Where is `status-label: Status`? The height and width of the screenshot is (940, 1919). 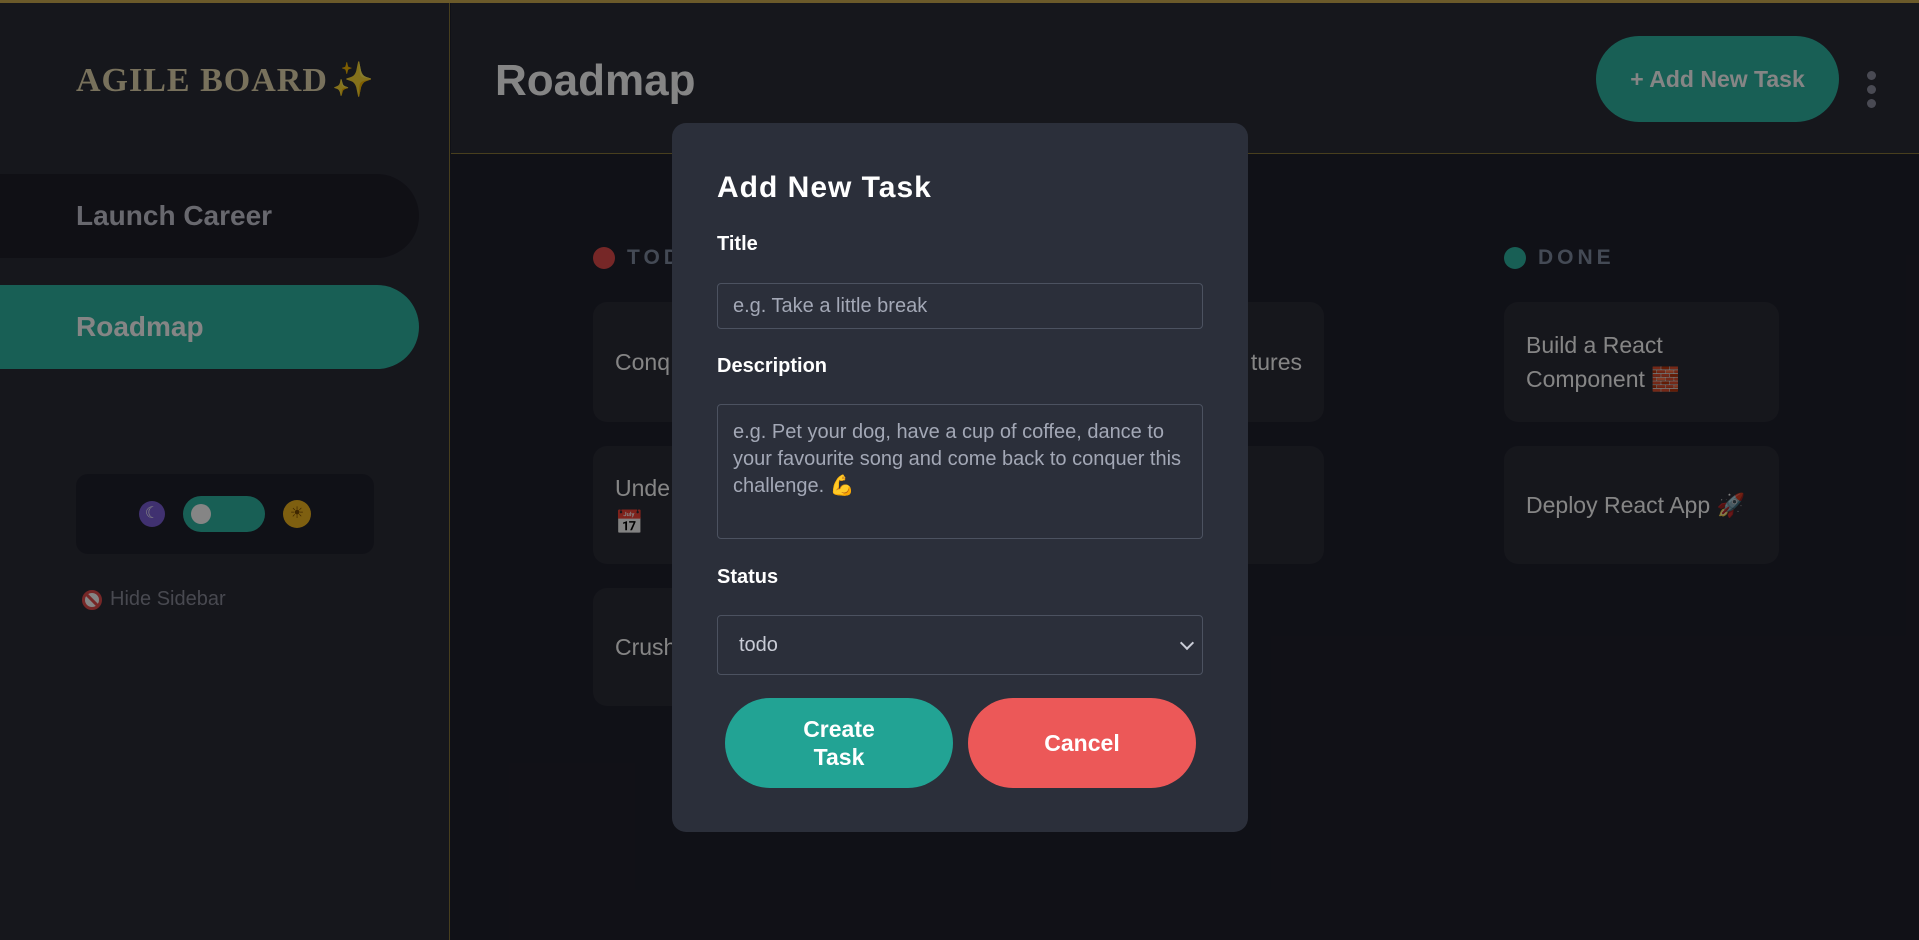
status-label: Status is located at coordinates (748, 577).